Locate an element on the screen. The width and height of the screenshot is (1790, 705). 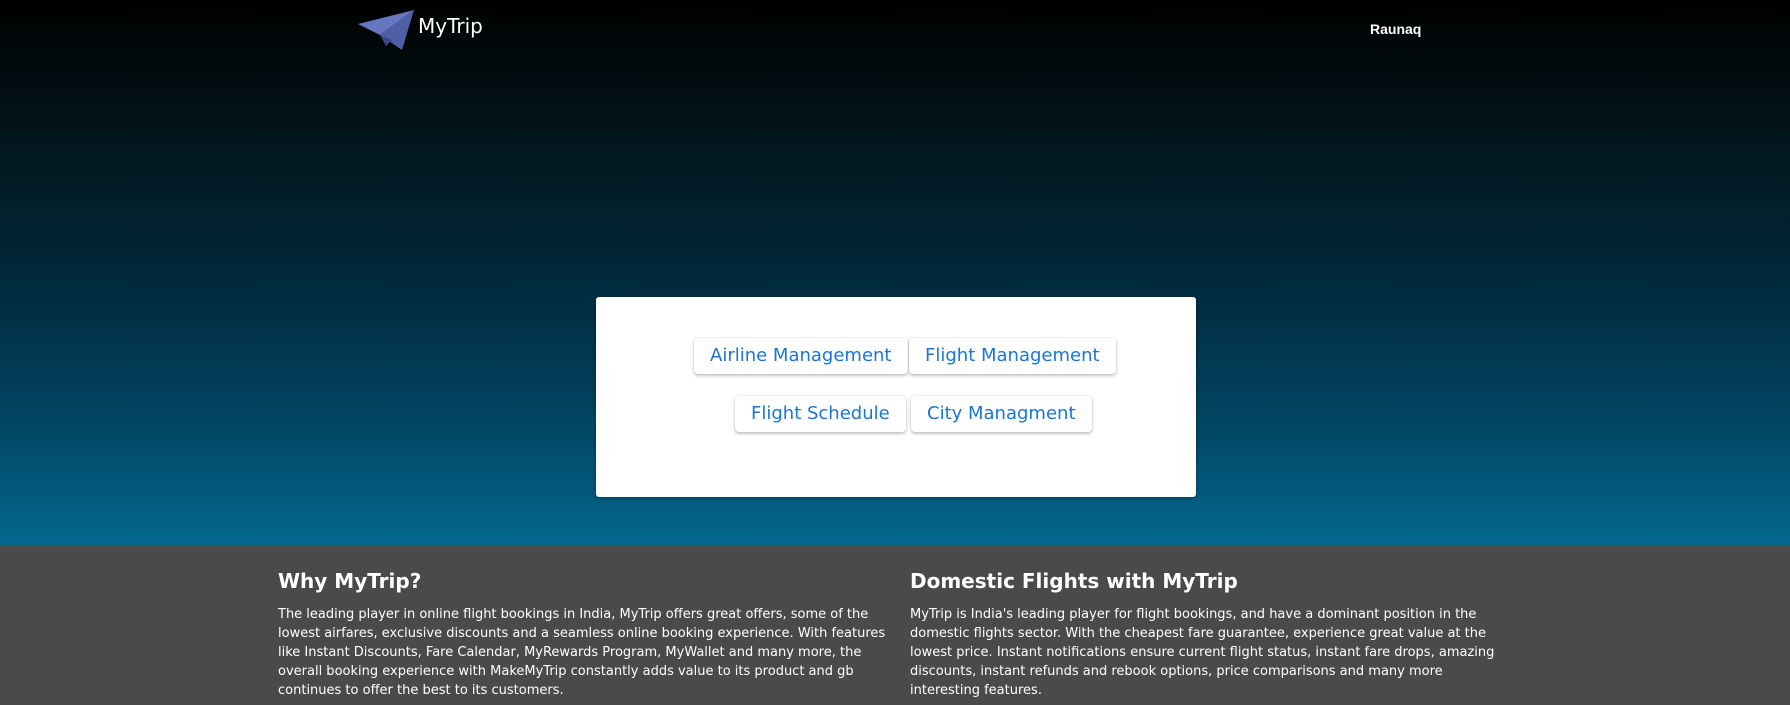
top-navbar: MyTrip Raunaq is located at coordinates (895, 29).